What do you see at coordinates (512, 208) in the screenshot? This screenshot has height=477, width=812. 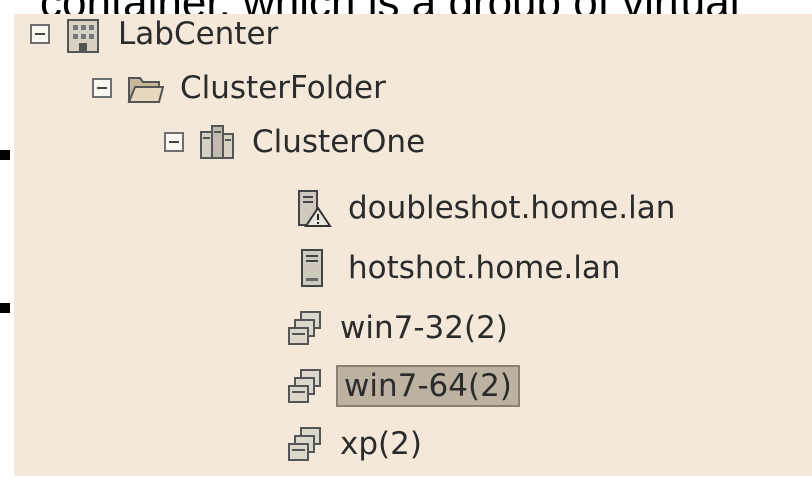 I see `tree-node-label: doubleshot.home.lan` at bounding box center [512, 208].